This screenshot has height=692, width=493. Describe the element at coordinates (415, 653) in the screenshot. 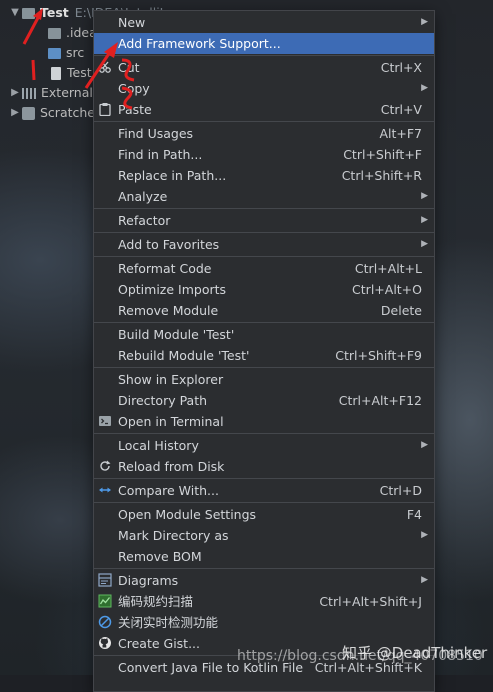

I see `watermark-zhihu: 知乎 @DeadThinker` at that location.